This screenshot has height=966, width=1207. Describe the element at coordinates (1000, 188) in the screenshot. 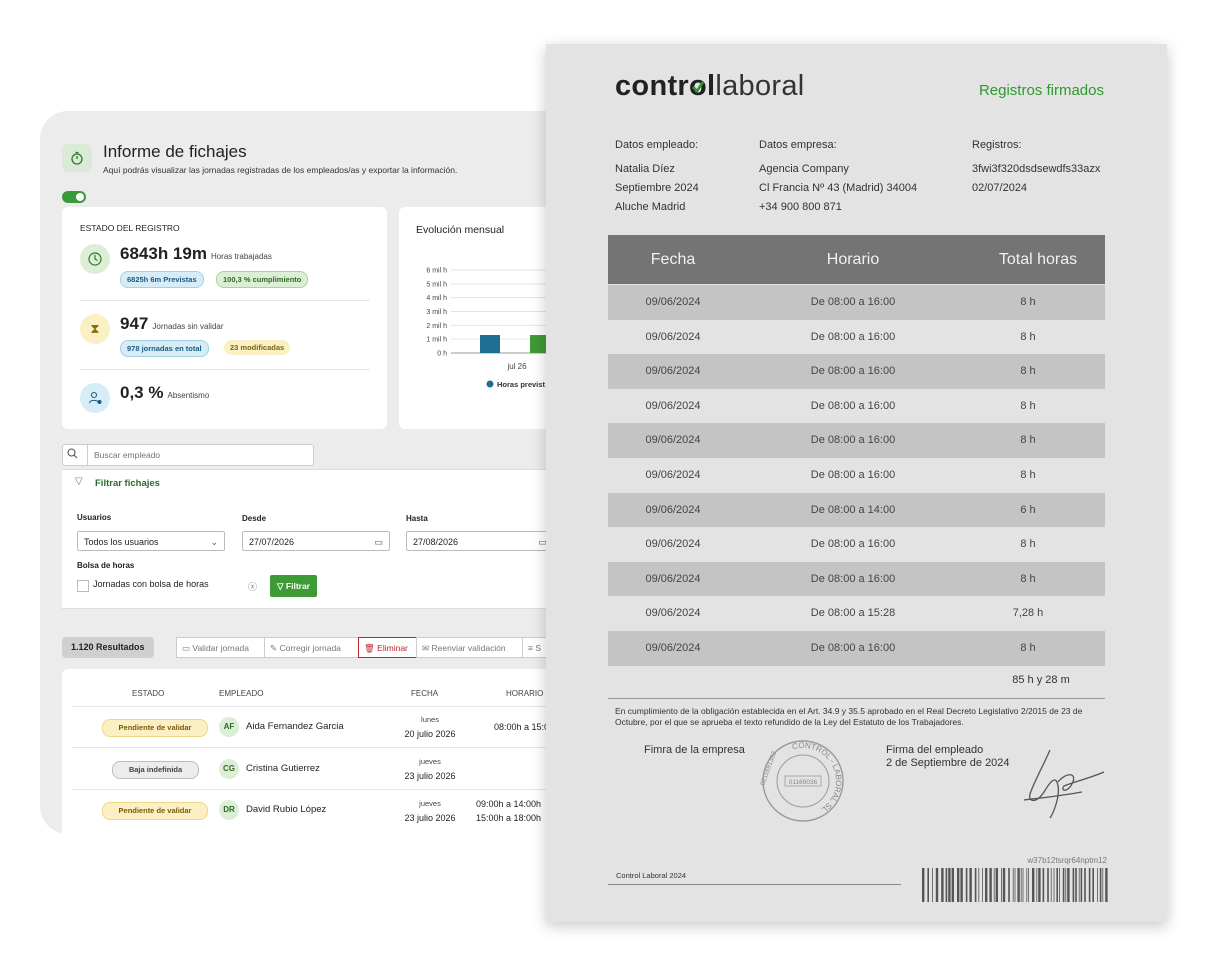

I see `records-date: 02/07/2024` at that location.